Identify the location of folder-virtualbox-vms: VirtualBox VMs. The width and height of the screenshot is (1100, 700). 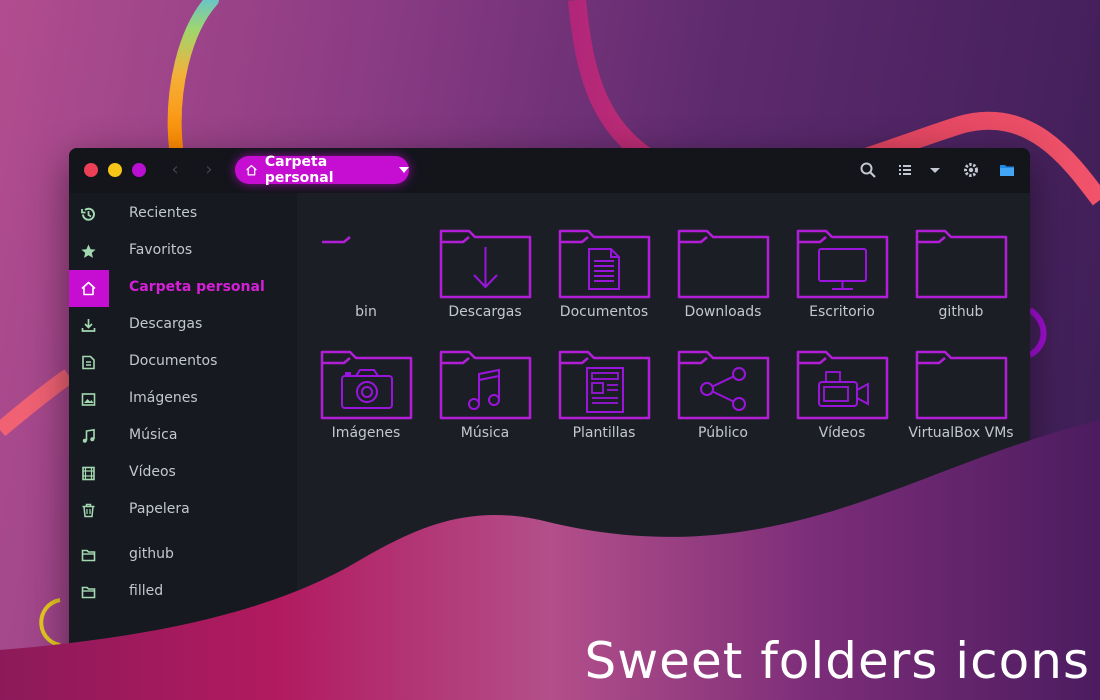
(961, 410).